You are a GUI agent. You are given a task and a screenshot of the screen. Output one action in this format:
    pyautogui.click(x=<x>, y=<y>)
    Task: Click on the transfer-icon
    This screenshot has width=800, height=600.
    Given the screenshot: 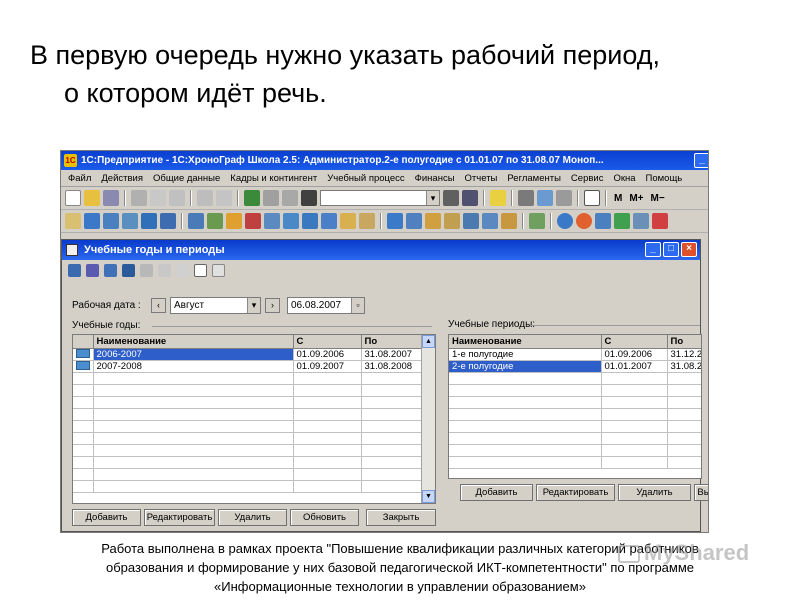 What is the action you would take?
    pyautogui.click(x=253, y=221)
    